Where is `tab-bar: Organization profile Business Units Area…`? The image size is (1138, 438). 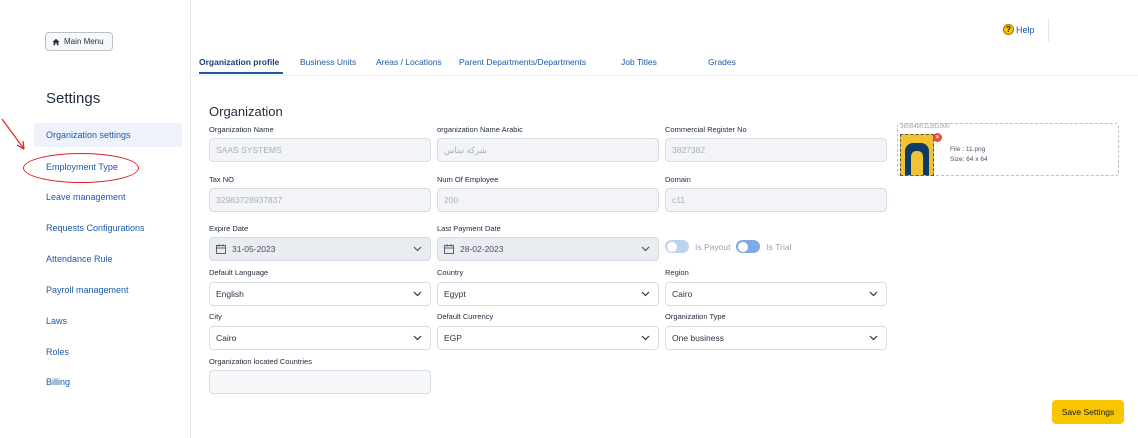 tab-bar: Organization profile Business Units Area… is located at coordinates (664, 62).